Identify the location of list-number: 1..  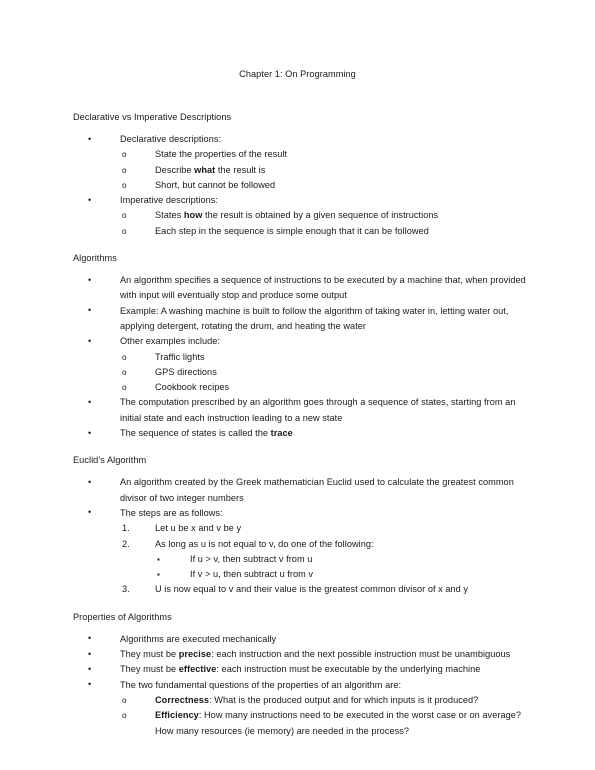
(126, 528).